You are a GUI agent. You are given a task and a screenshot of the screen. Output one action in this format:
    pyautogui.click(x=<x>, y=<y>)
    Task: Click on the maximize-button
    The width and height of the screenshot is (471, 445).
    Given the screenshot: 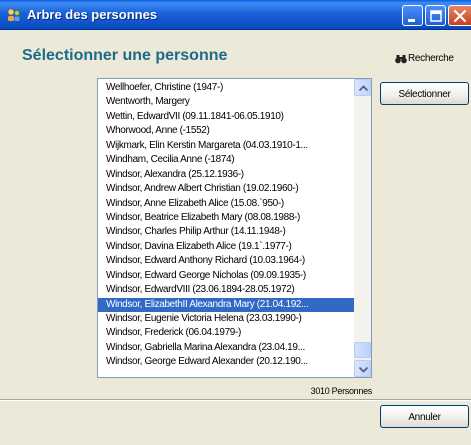 What is the action you would take?
    pyautogui.click(x=435, y=15)
    